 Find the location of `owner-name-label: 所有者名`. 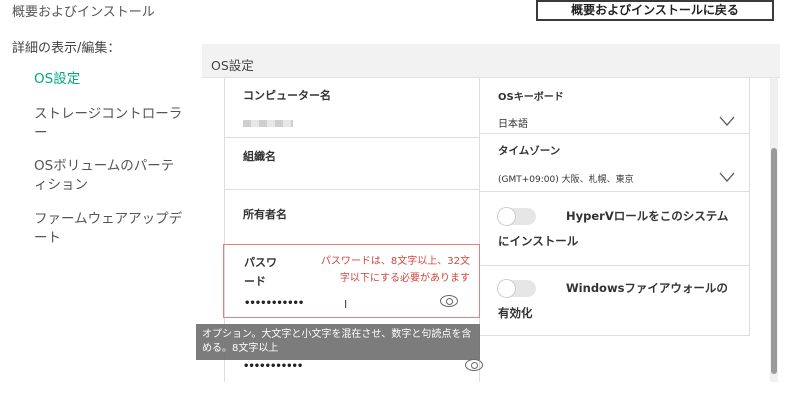

owner-name-label: 所有者名 is located at coordinates (265, 214).